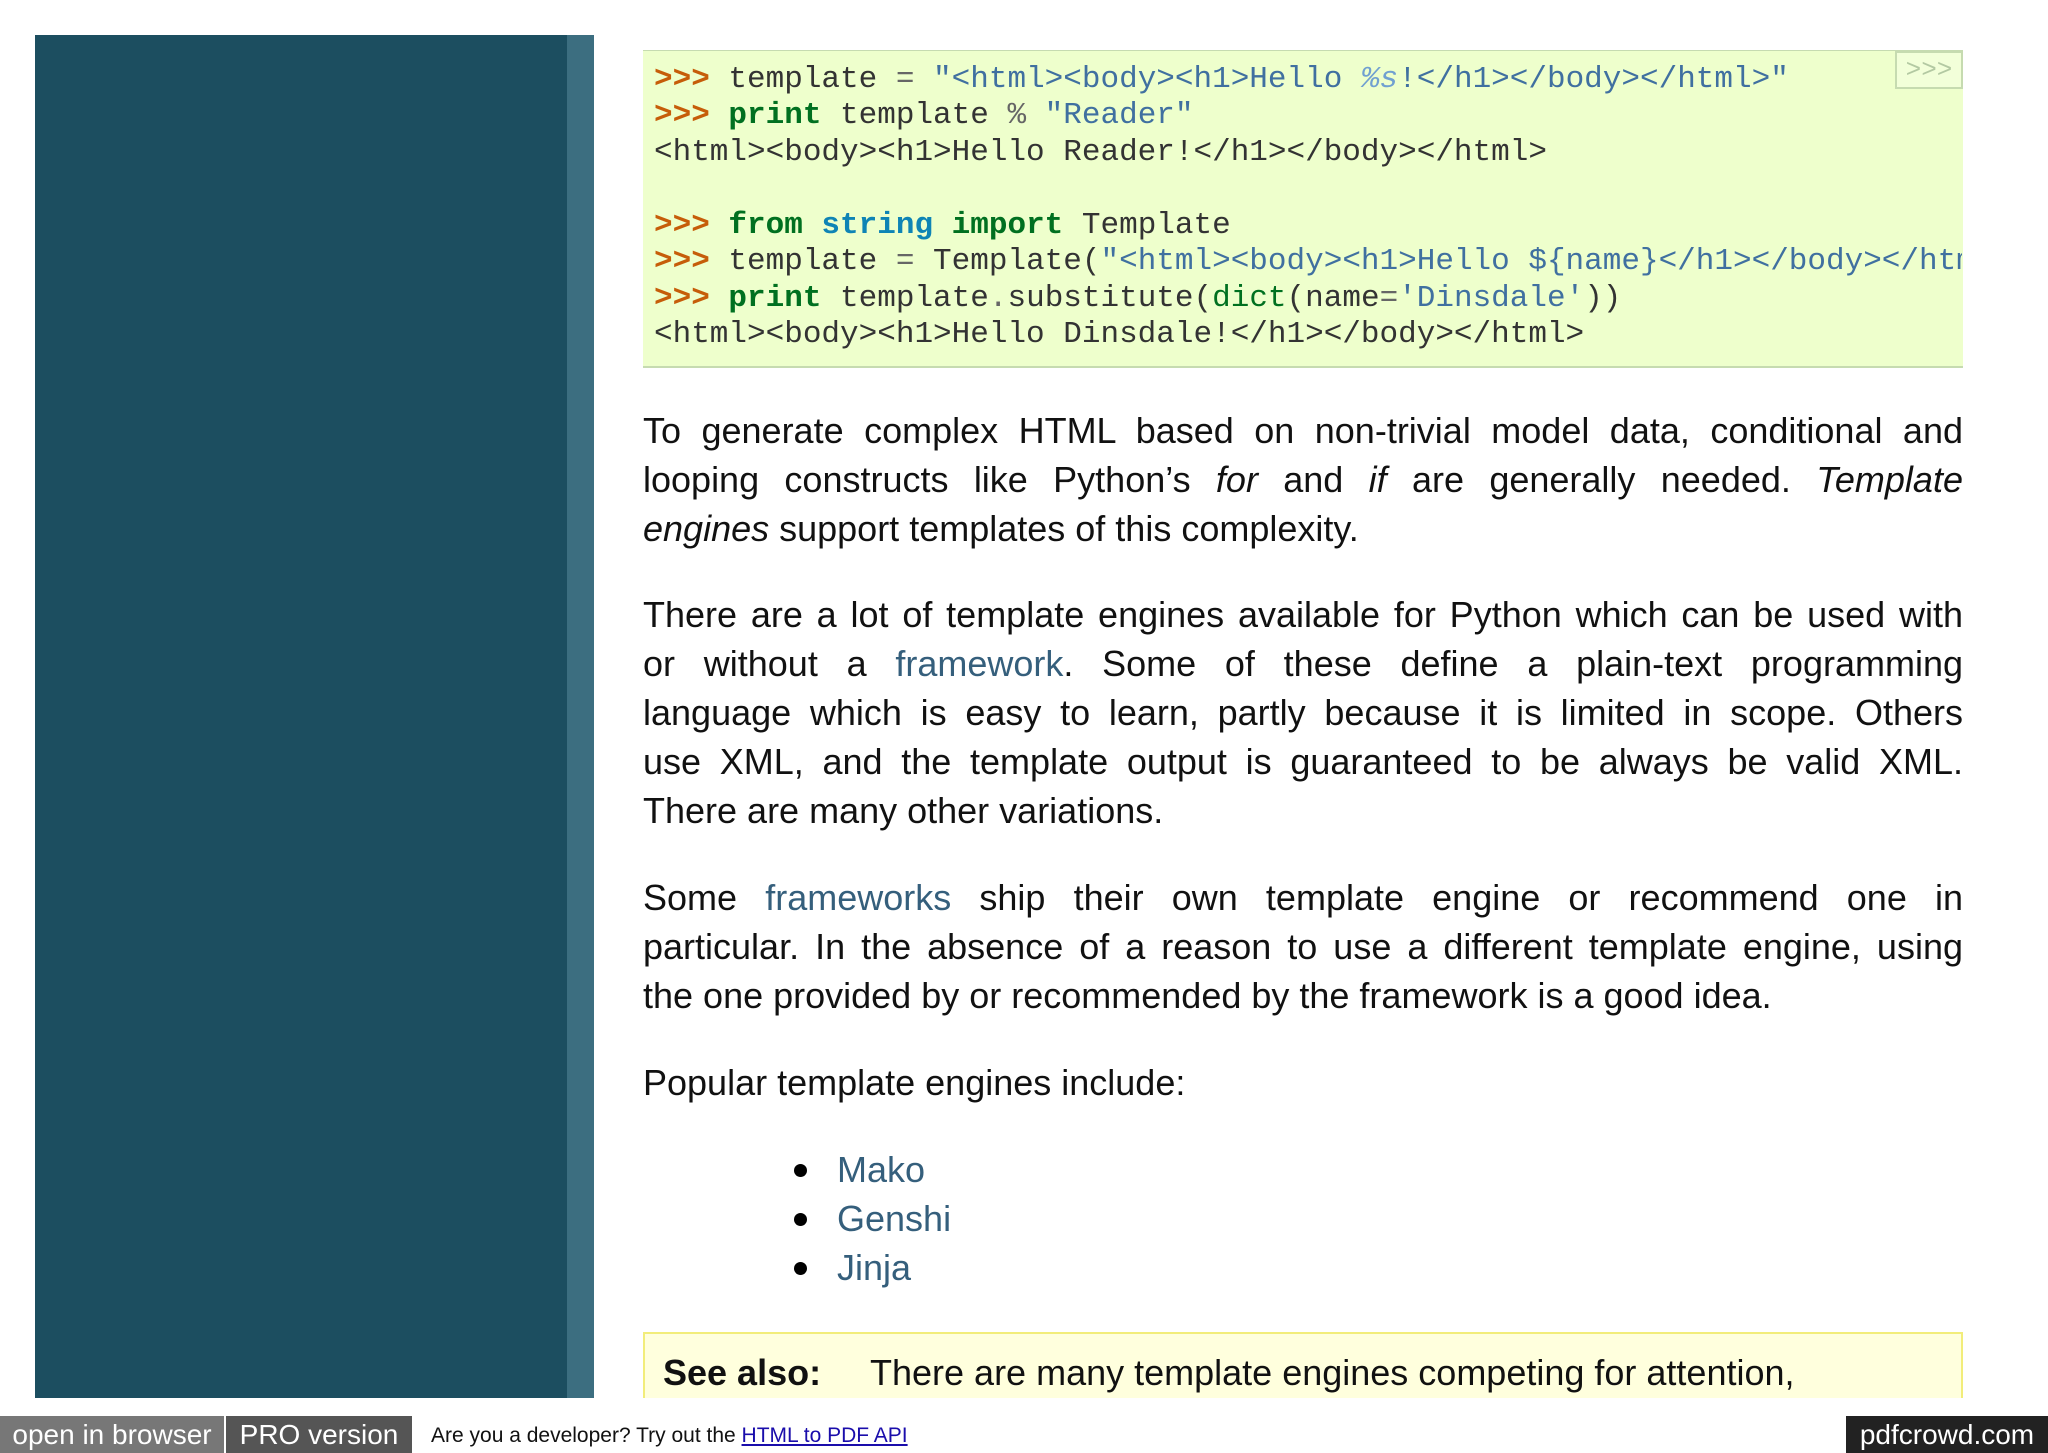  Describe the element at coordinates (1929, 70) in the screenshot. I see `copy-prompt-toggle-button: >>>` at that location.